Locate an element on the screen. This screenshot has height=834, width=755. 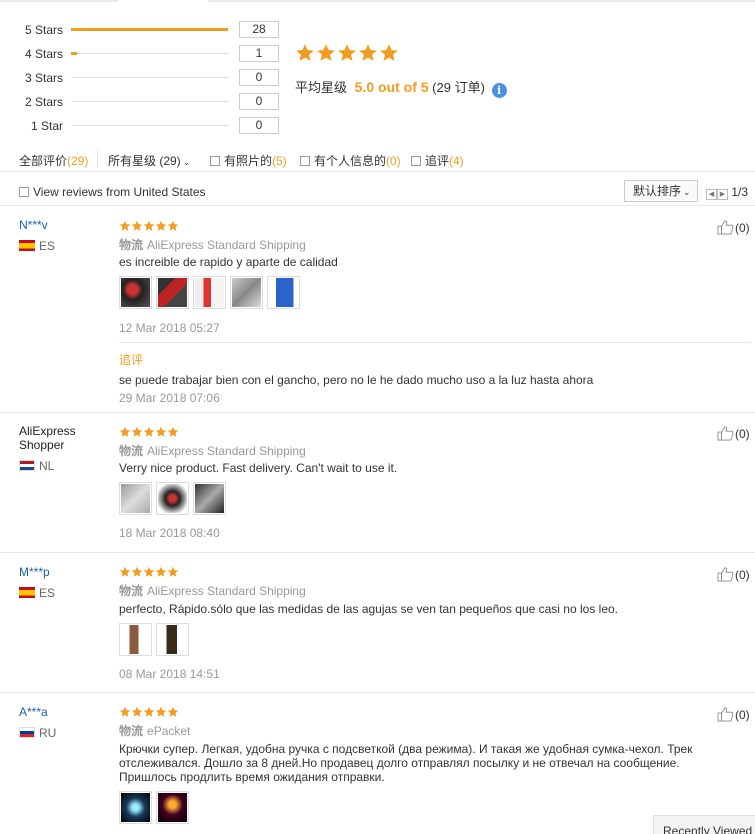
average-stars is located at coordinates (347, 53).